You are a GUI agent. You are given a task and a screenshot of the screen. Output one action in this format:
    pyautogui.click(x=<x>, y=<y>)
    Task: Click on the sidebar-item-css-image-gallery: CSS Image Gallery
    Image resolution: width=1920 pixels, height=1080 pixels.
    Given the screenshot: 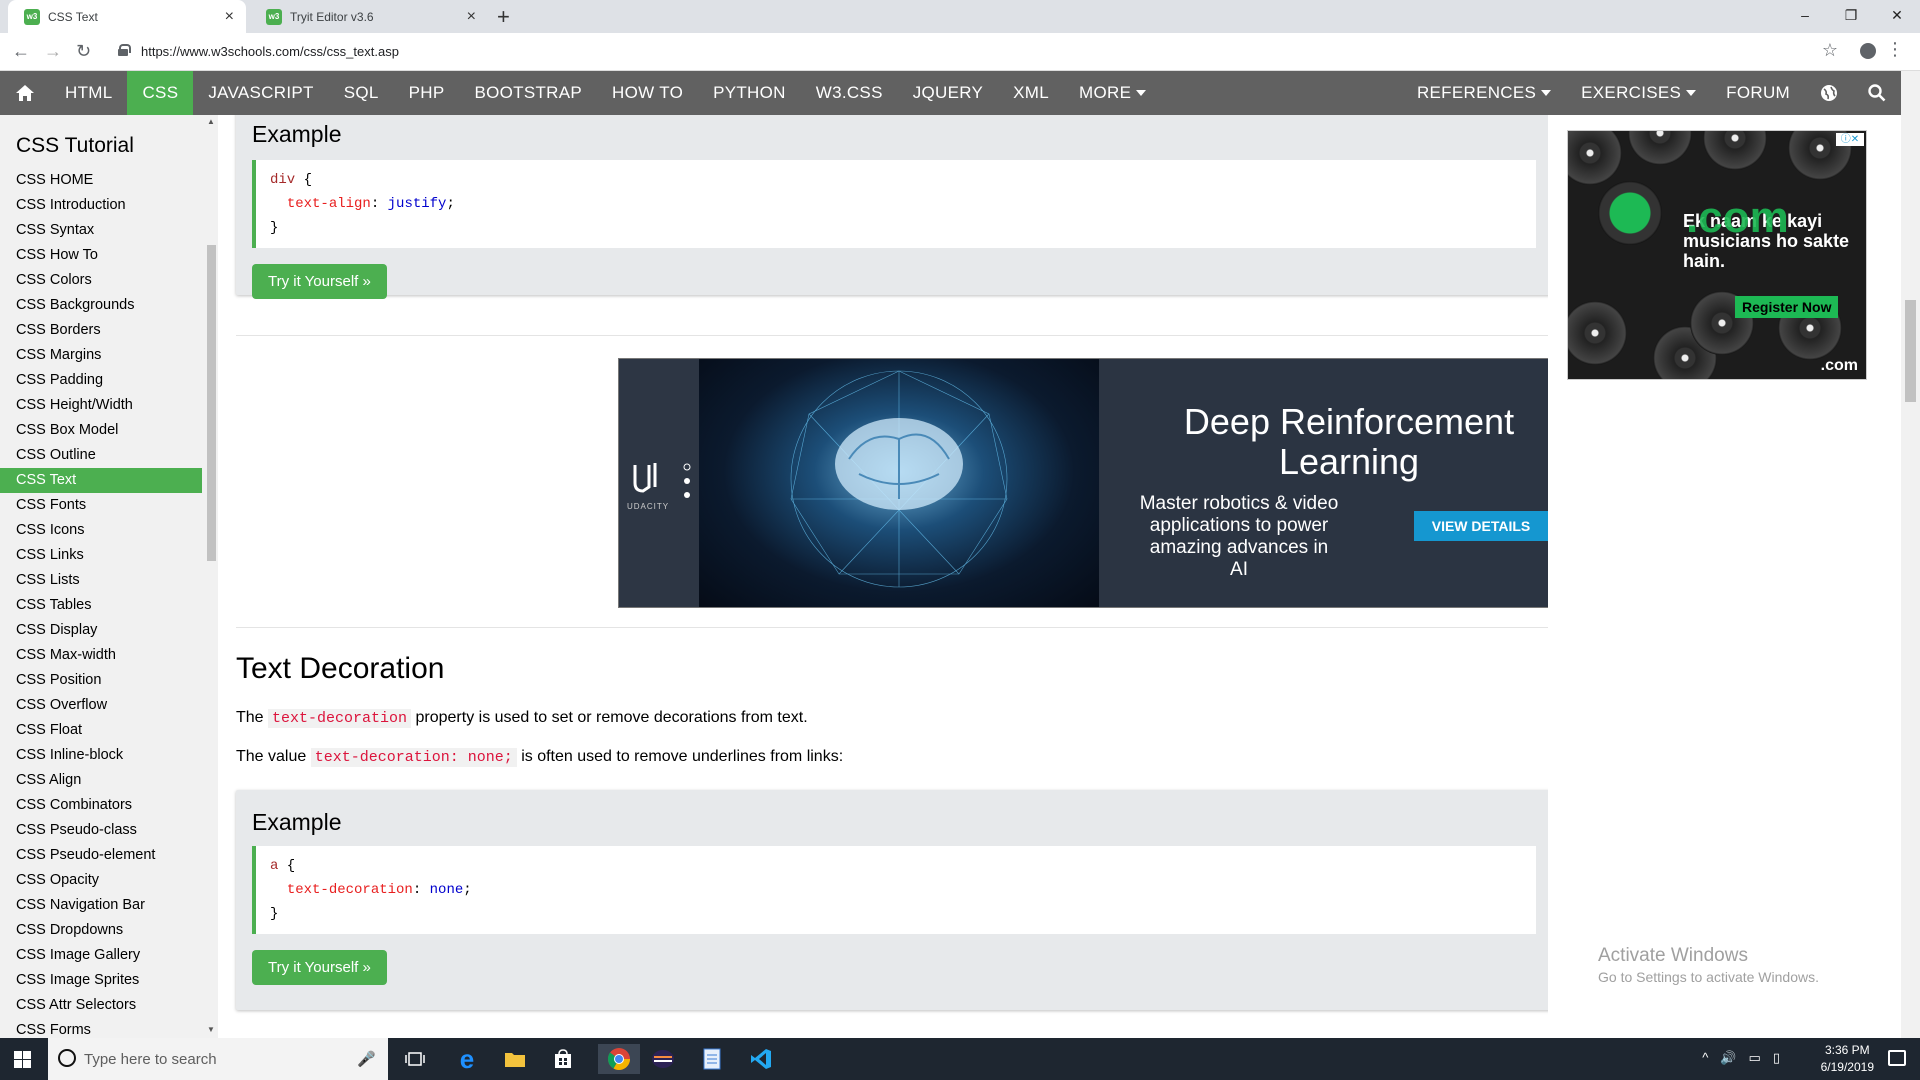 What is the action you would take?
    pyautogui.click(x=101, y=955)
    